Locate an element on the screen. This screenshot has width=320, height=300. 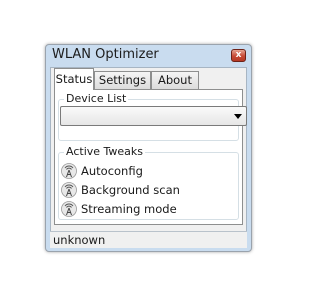
tweak-label: Streaming mode is located at coordinates (129, 209).